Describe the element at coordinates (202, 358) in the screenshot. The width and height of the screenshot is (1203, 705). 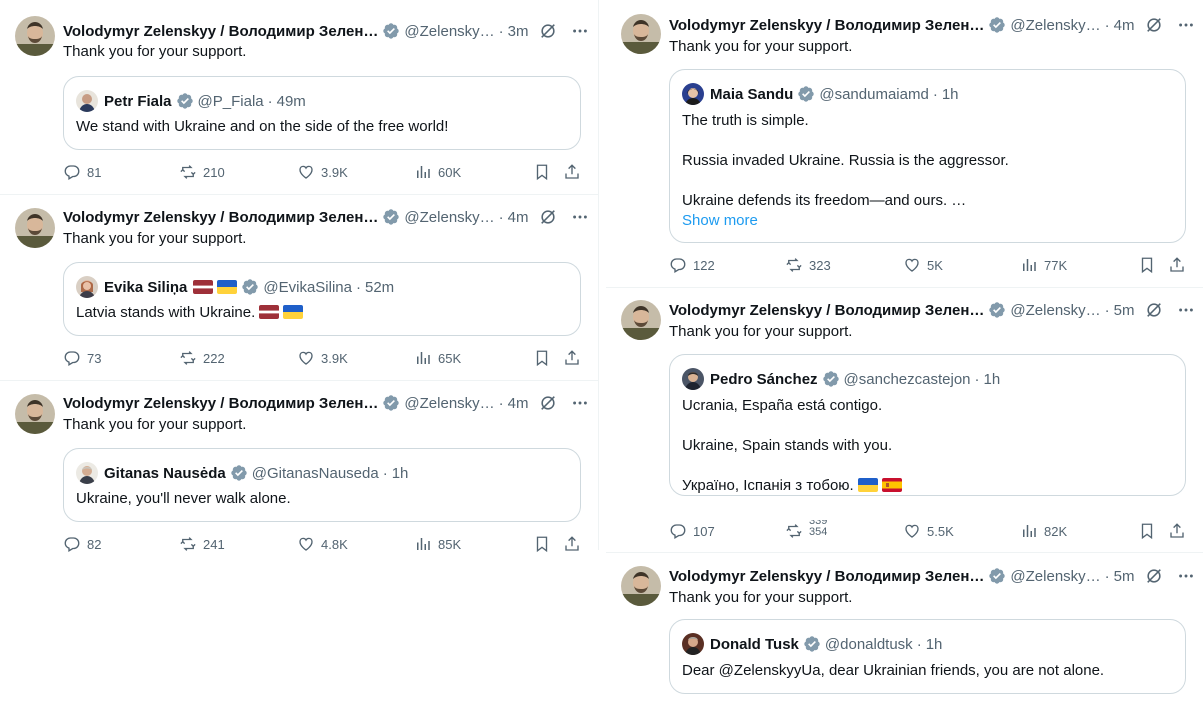
I see `retweet-button: 222` at that location.